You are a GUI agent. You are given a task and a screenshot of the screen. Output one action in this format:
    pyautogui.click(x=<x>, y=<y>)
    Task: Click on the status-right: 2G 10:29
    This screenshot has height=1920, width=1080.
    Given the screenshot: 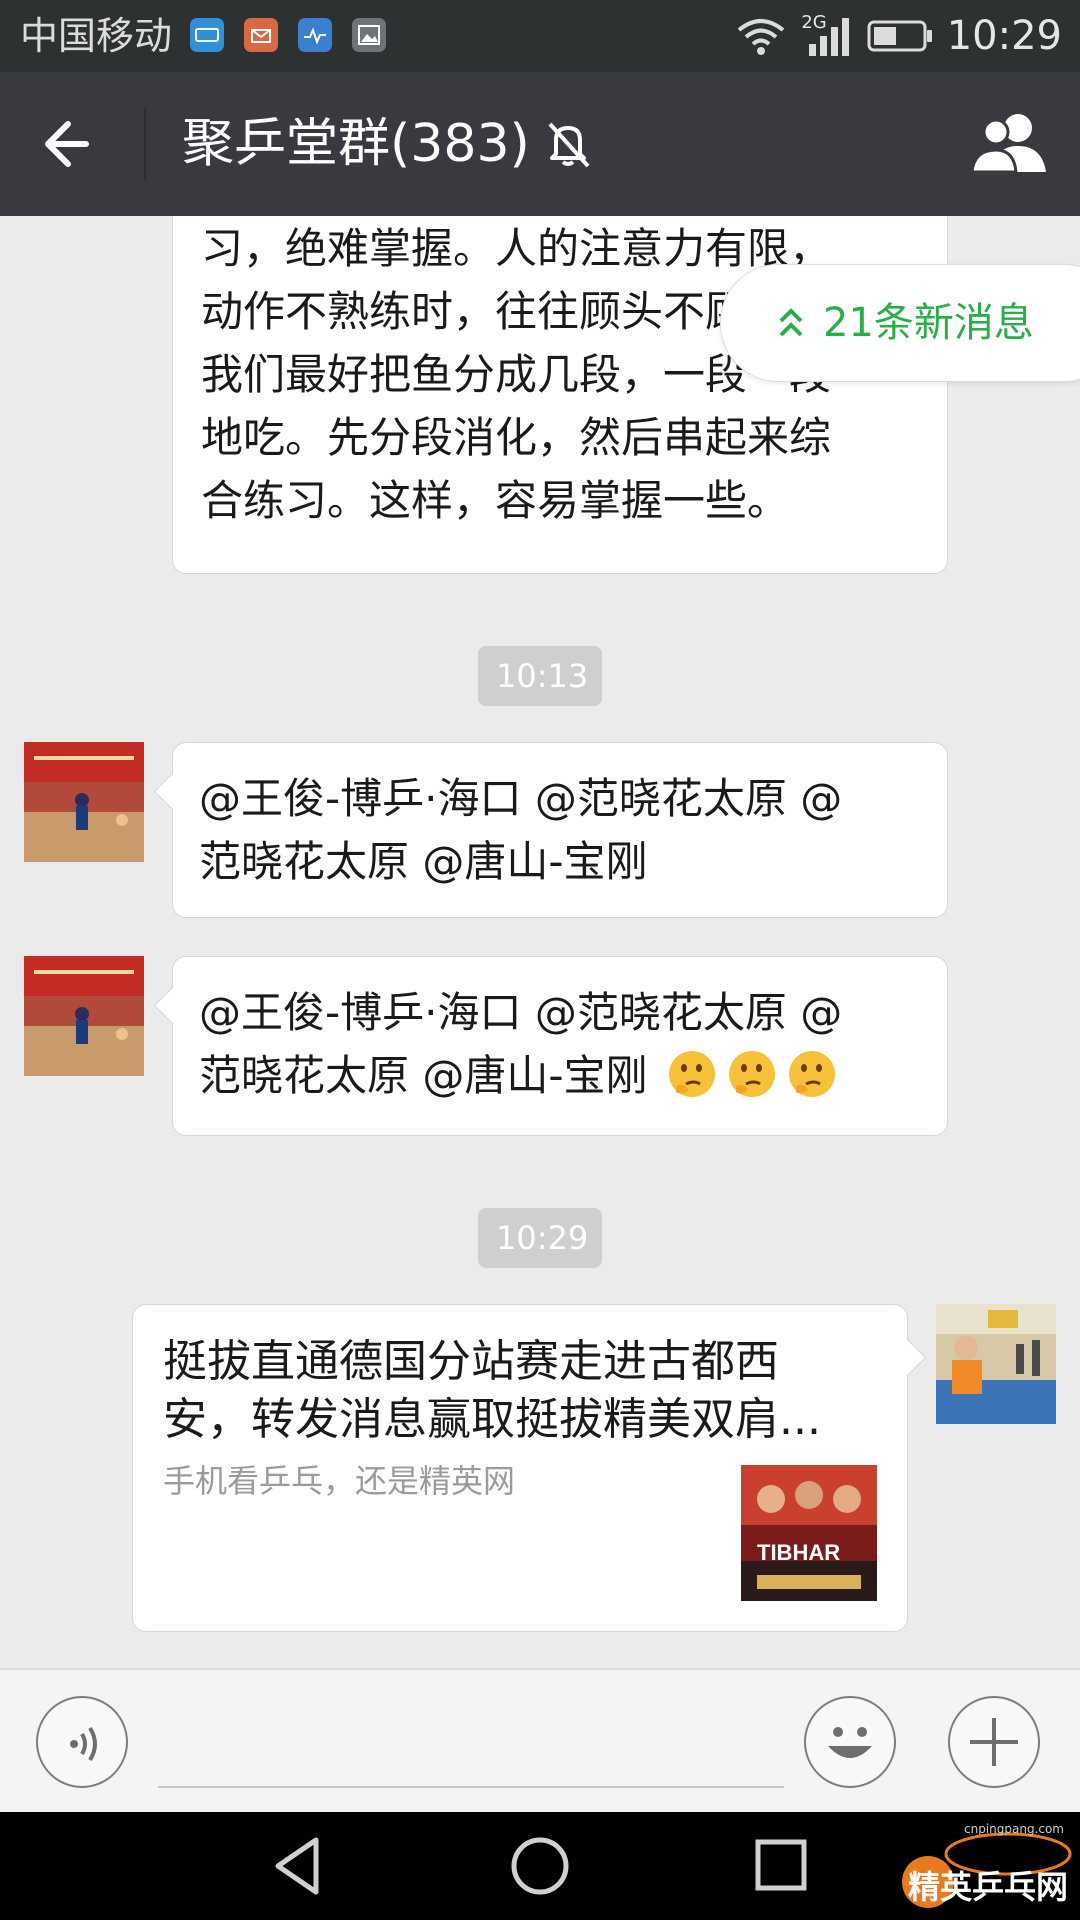 What is the action you would take?
    pyautogui.click(x=898, y=36)
    